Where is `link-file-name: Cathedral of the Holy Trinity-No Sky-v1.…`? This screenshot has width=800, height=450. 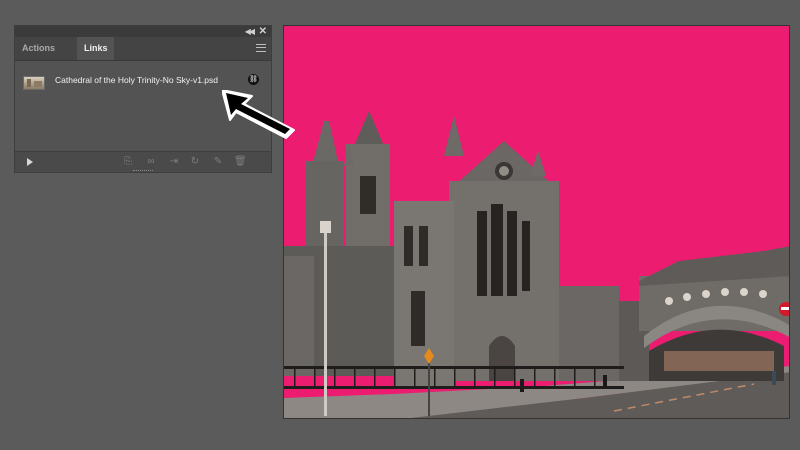
link-file-name: Cathedral of the Holy Trinity-No Sky-v1.… is located at coordinates (136, 80).